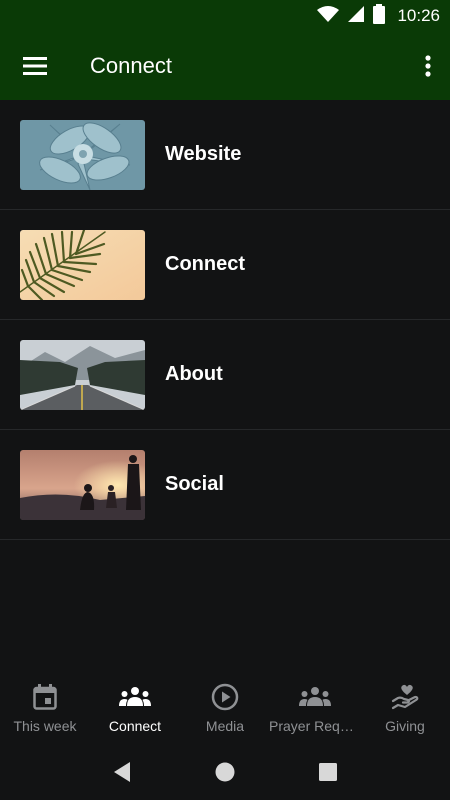 The width and height of the screenshot is (450, 800). What do you see at coordinates (131, 65) in the screenshot?
I see `page-title: Connect` at bounding box center [131, 65].